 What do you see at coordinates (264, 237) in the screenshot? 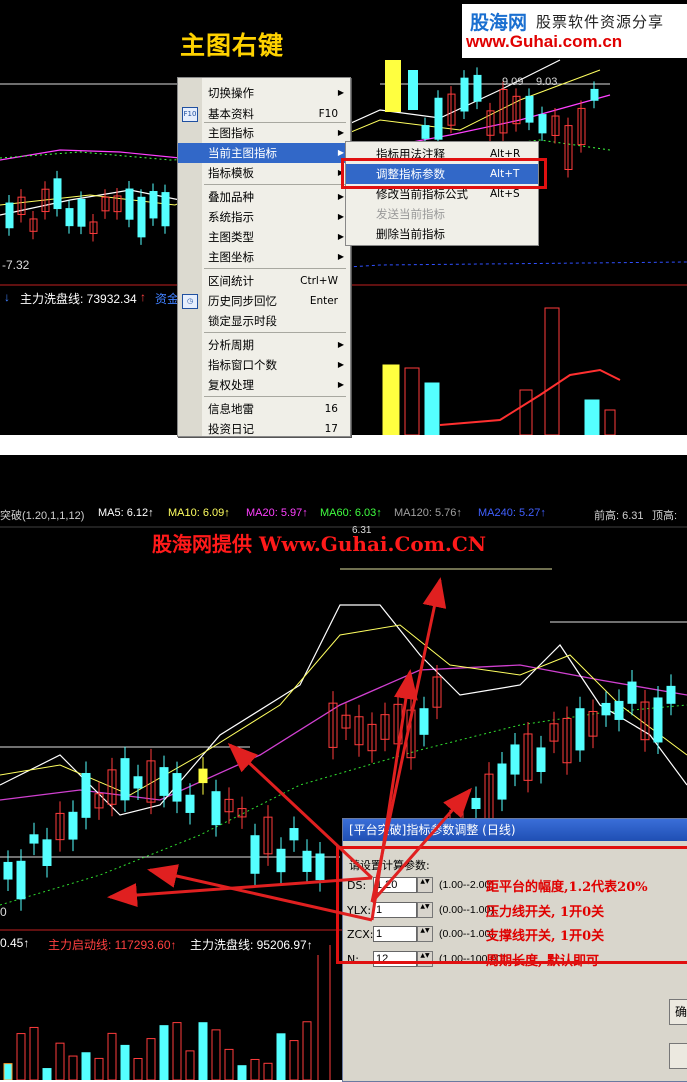
I see `menu-item-7: 主图类型 ▶` at bounding box center [264, 237].